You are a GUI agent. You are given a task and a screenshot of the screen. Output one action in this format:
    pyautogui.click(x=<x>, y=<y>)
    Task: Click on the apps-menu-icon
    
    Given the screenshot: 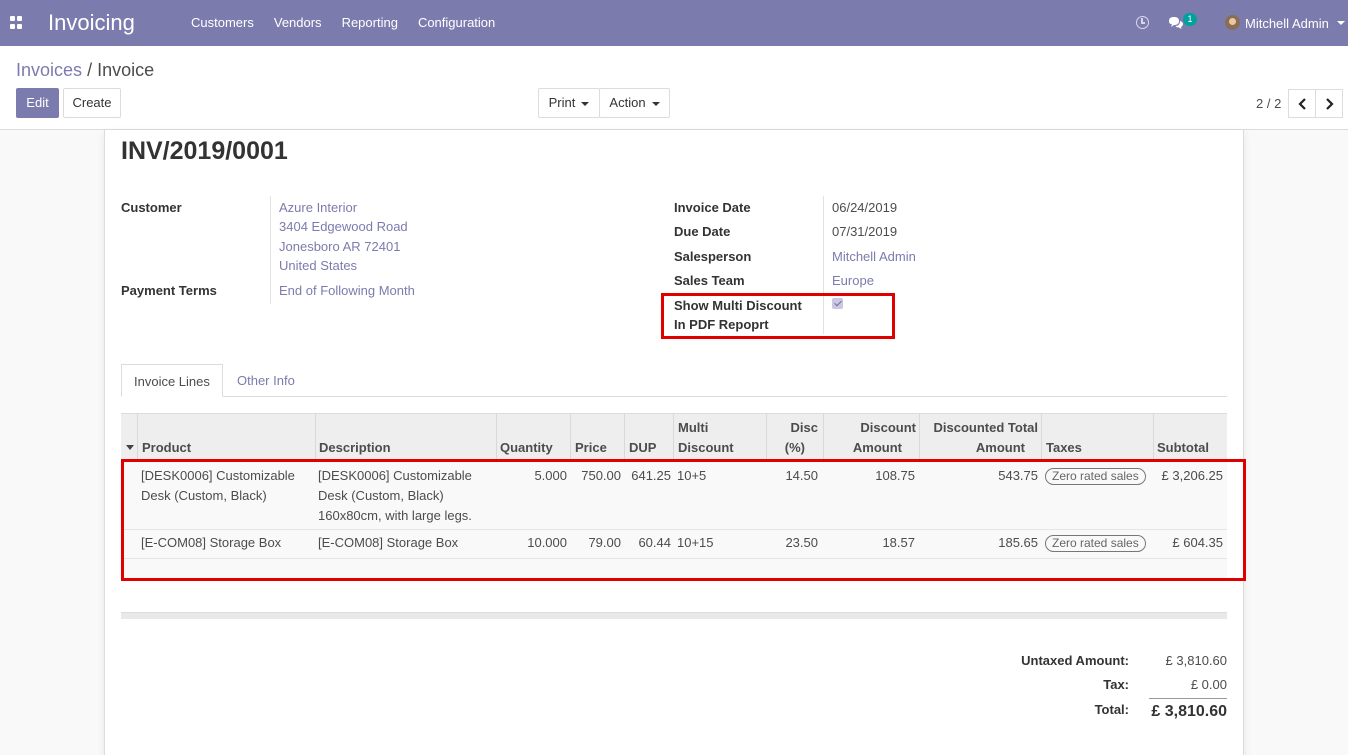 What is the action you would take?
    pyautogui.click(x=16, y=22)
    